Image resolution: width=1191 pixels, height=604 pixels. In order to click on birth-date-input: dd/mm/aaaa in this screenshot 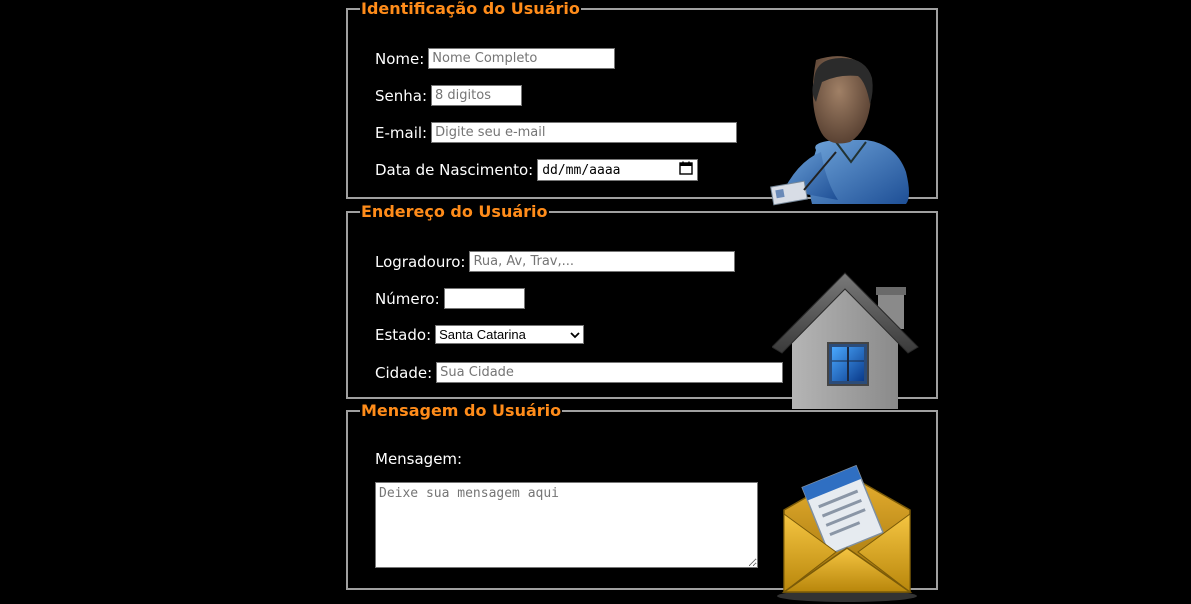, I will do `click(618, 170)`.